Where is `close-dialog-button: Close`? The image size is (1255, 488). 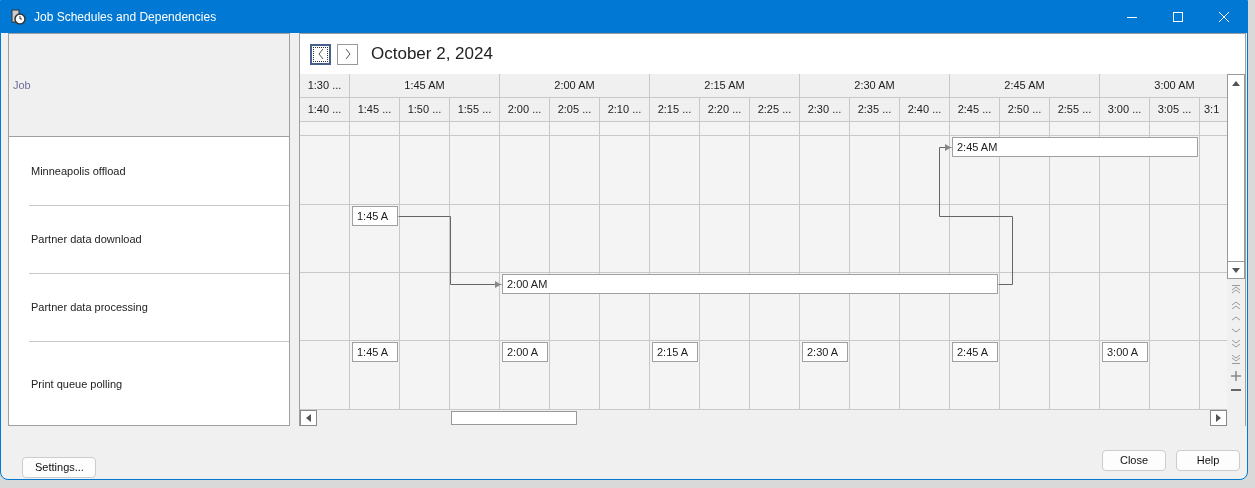 close-dialog-button: Close is located at coordinates (1134, 460).